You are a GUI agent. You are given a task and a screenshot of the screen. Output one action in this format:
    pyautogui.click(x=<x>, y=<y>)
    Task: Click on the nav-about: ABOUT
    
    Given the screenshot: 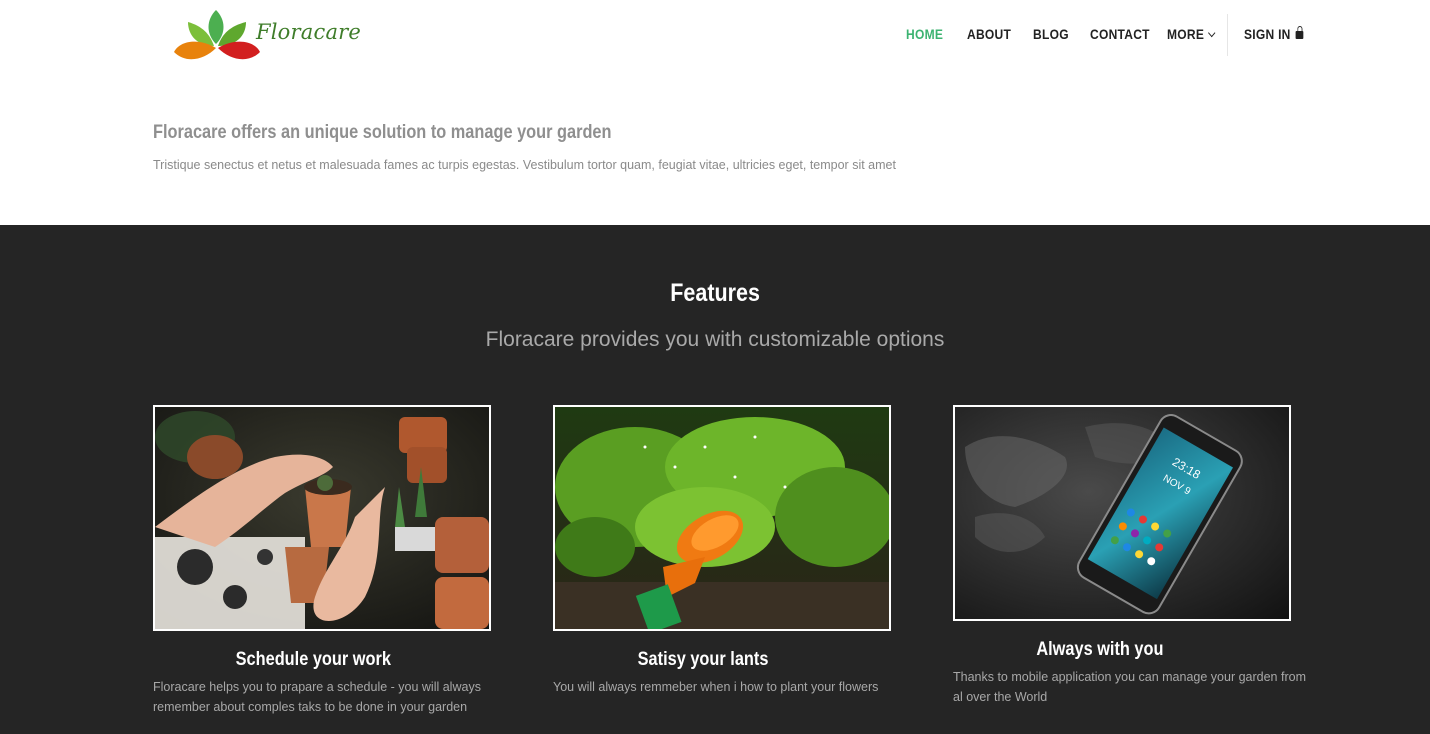 What is the action you would take?
    pyautogui.click(x=989, y=34)
    